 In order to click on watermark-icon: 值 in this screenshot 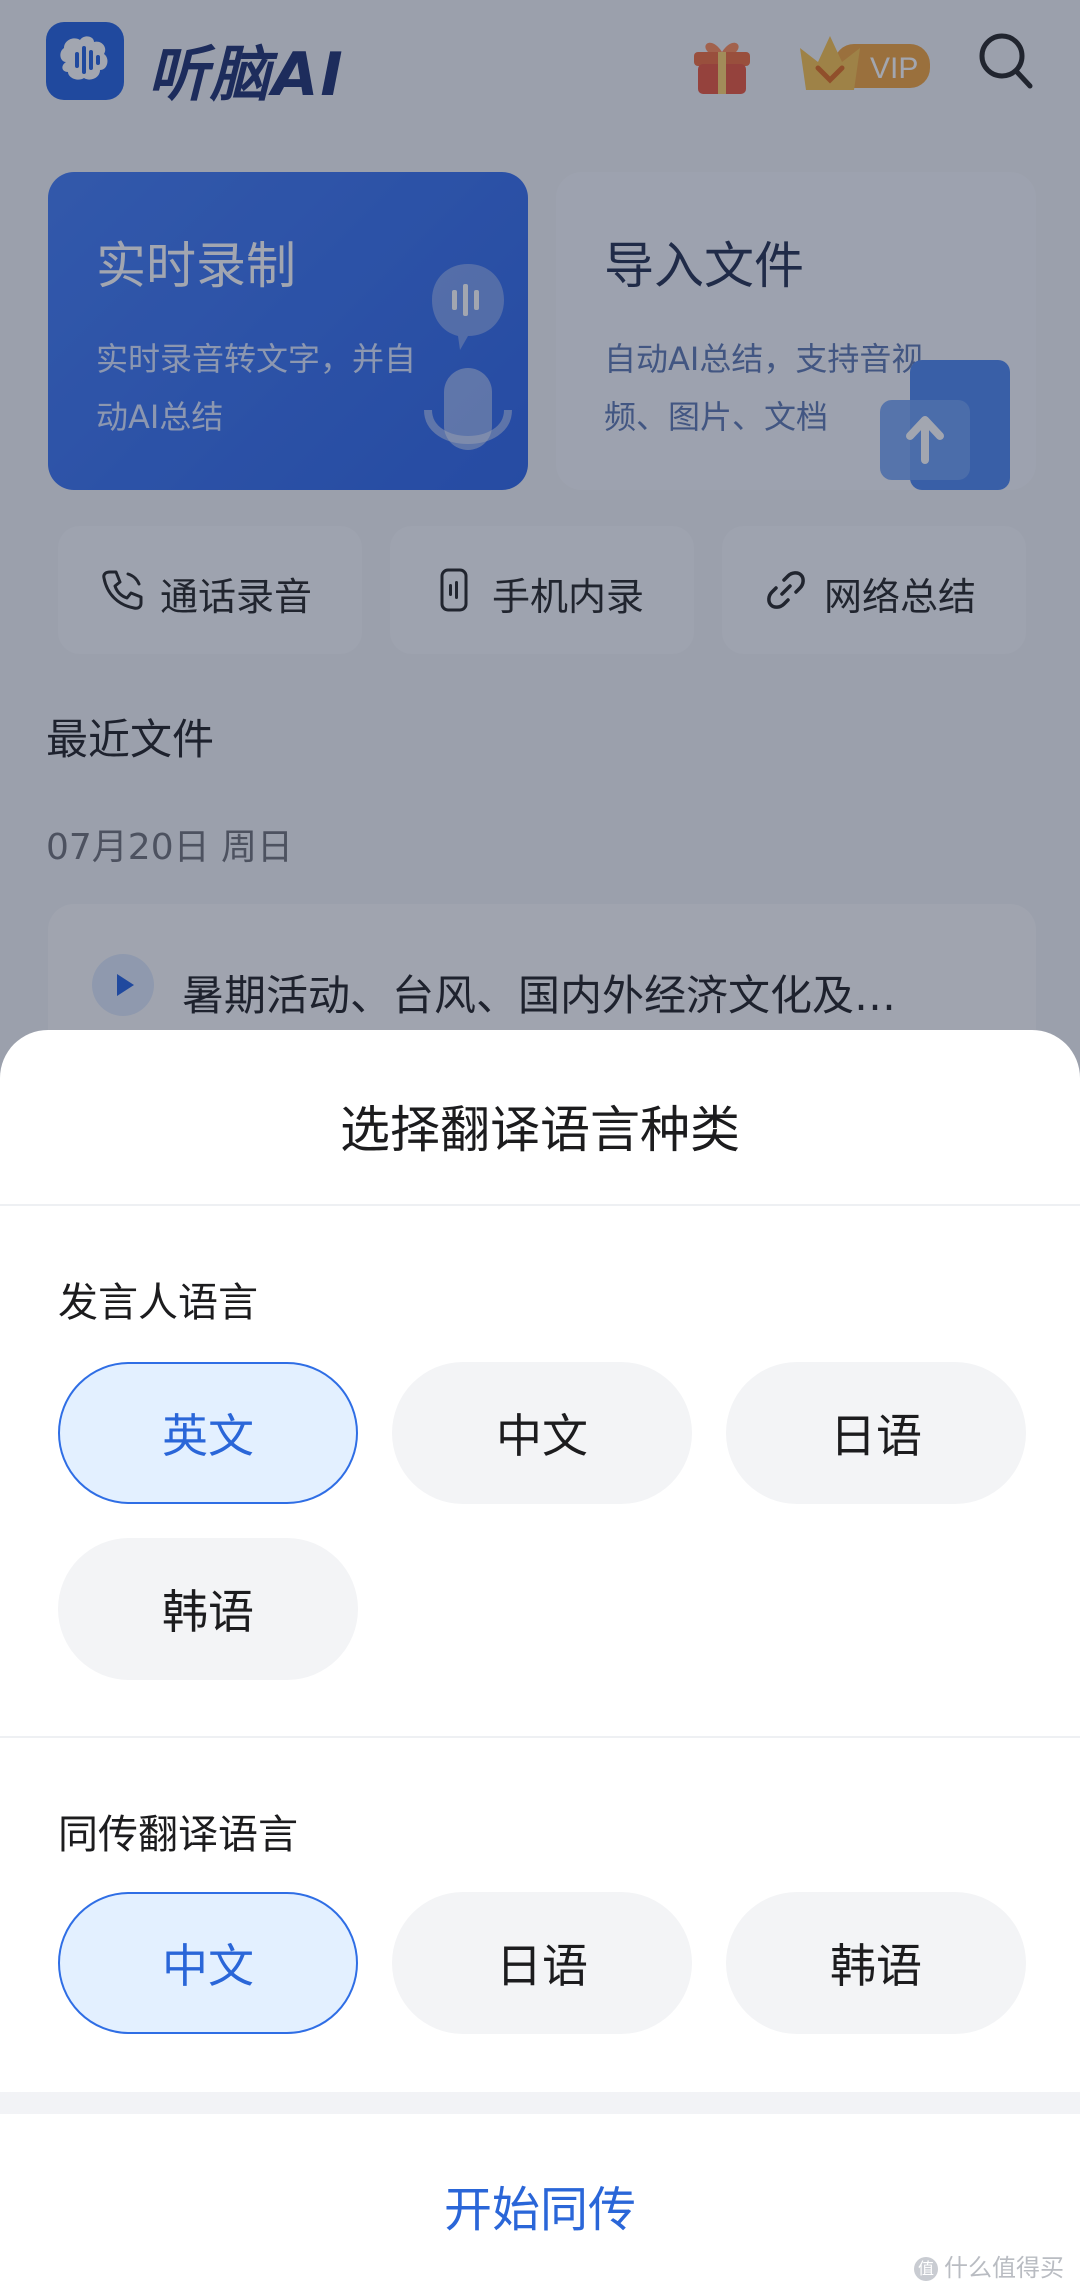, I will do `click(926, 2269)`.